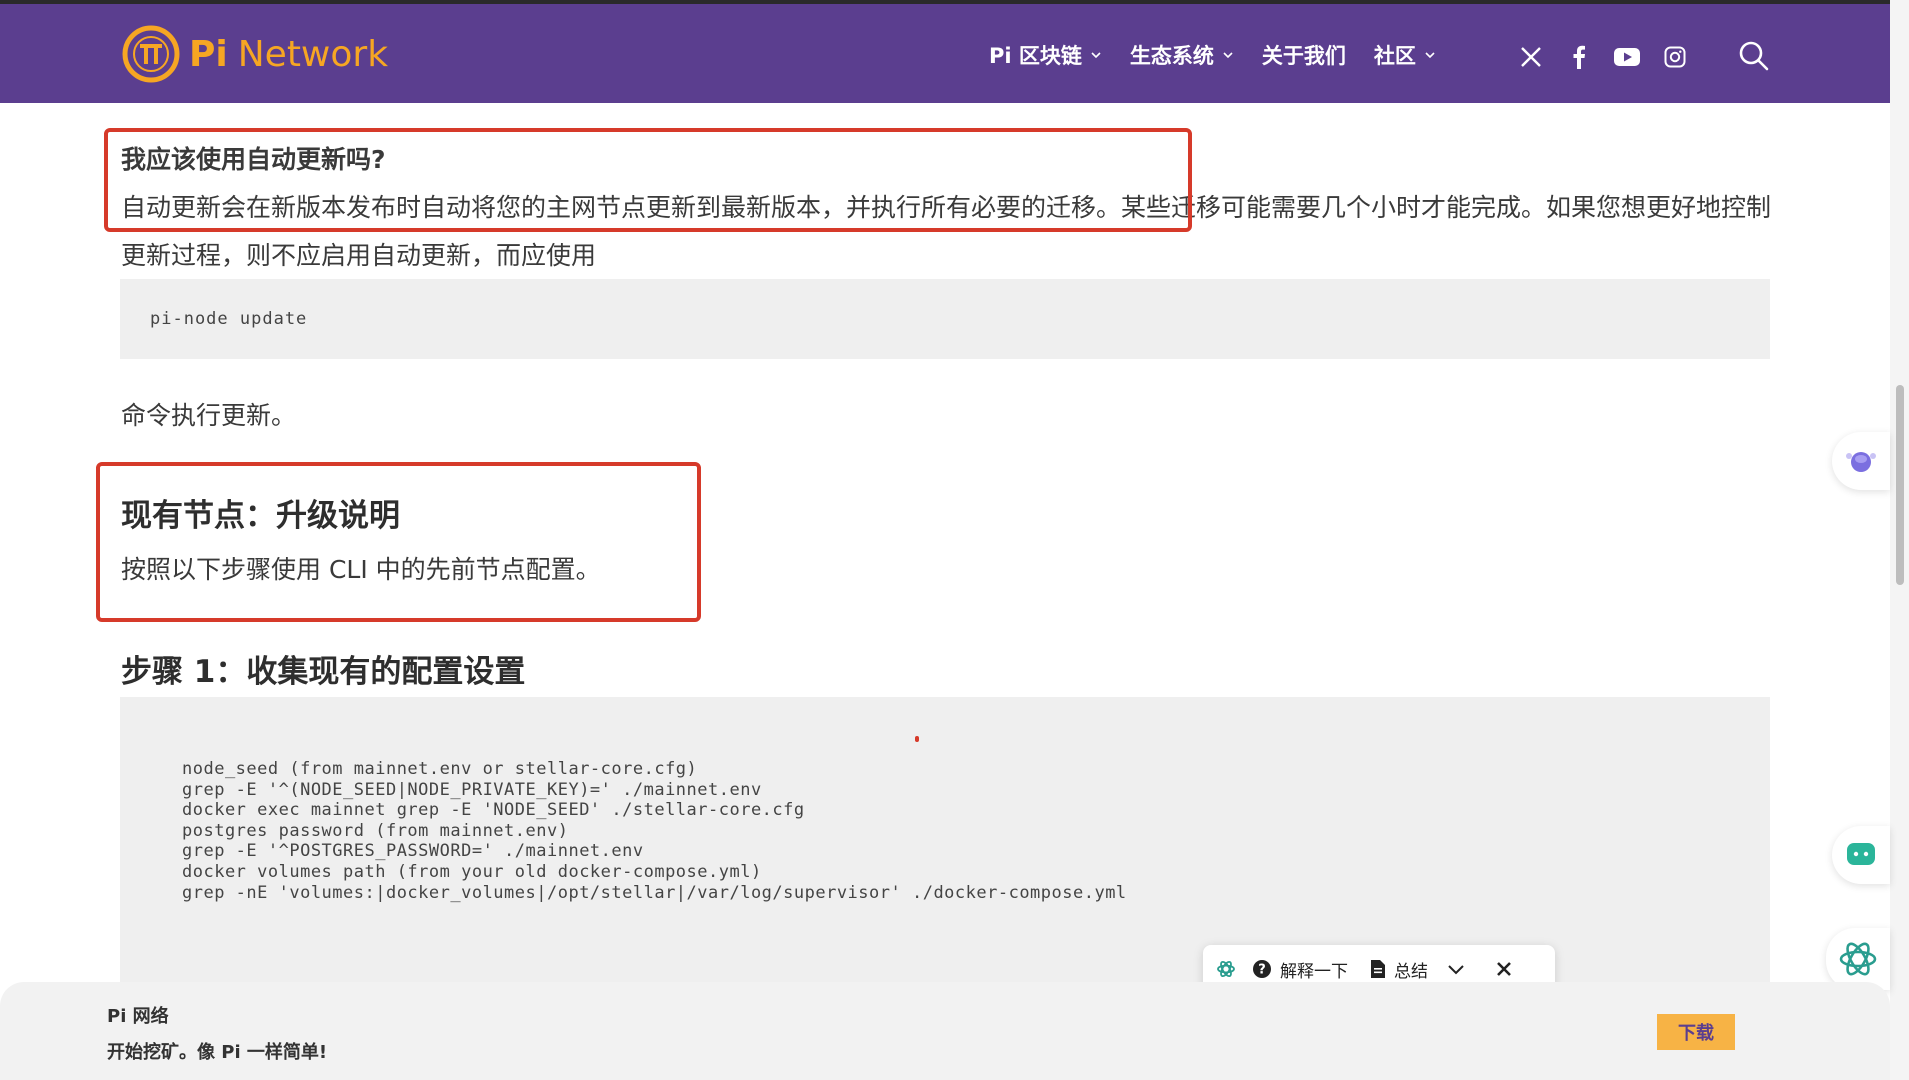  I want to click on document-icon, so click(1378, 969).